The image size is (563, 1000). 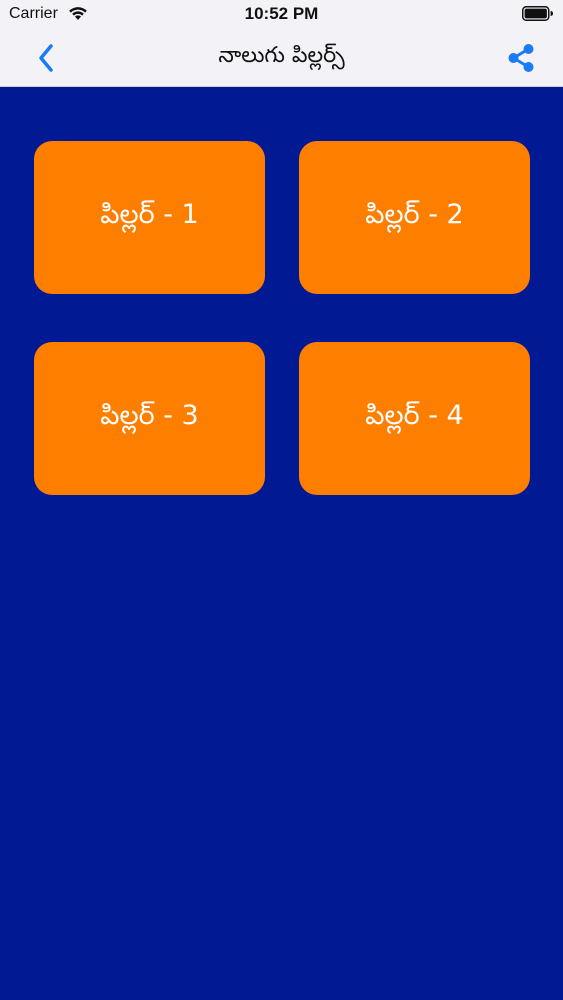 I want to click on chevron-left-icon, so click(x=46, y=58).